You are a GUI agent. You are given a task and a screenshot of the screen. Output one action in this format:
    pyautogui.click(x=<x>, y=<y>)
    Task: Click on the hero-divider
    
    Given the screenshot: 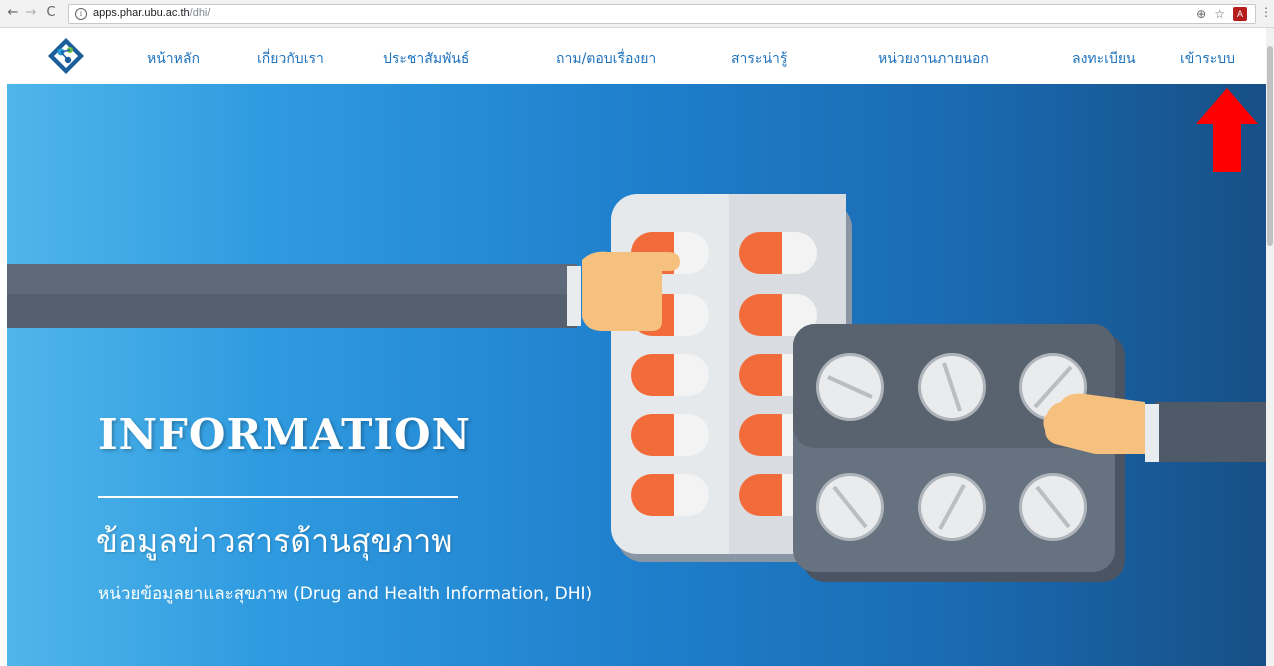 What is the action you would take?
    pyautogui.click(x=278, y=497)
    